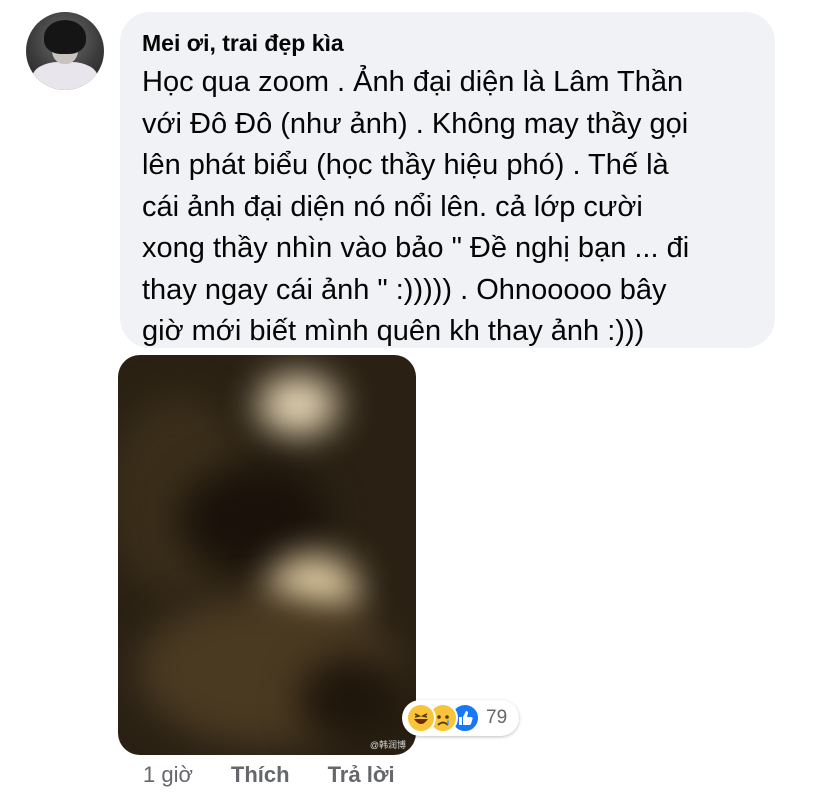 Image resolution: width=828 pixels, height=799 pixels. I want to click on reply-button: Trả lời, so click(361, 775).